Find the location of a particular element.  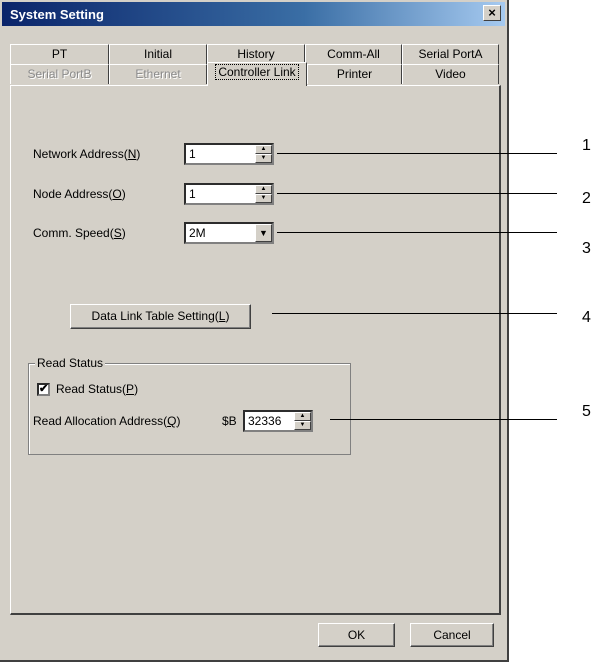

read-allocation-address-field: 32336 ▲ ▼ is located at coordinates (278, 421).